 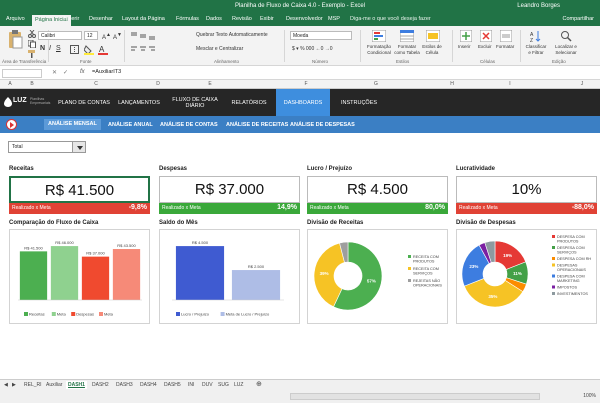 What do you see at coordinates (54, 72) in the screenshot?
I see `cancel-icon: ✕` at bounding box center [54, 72].